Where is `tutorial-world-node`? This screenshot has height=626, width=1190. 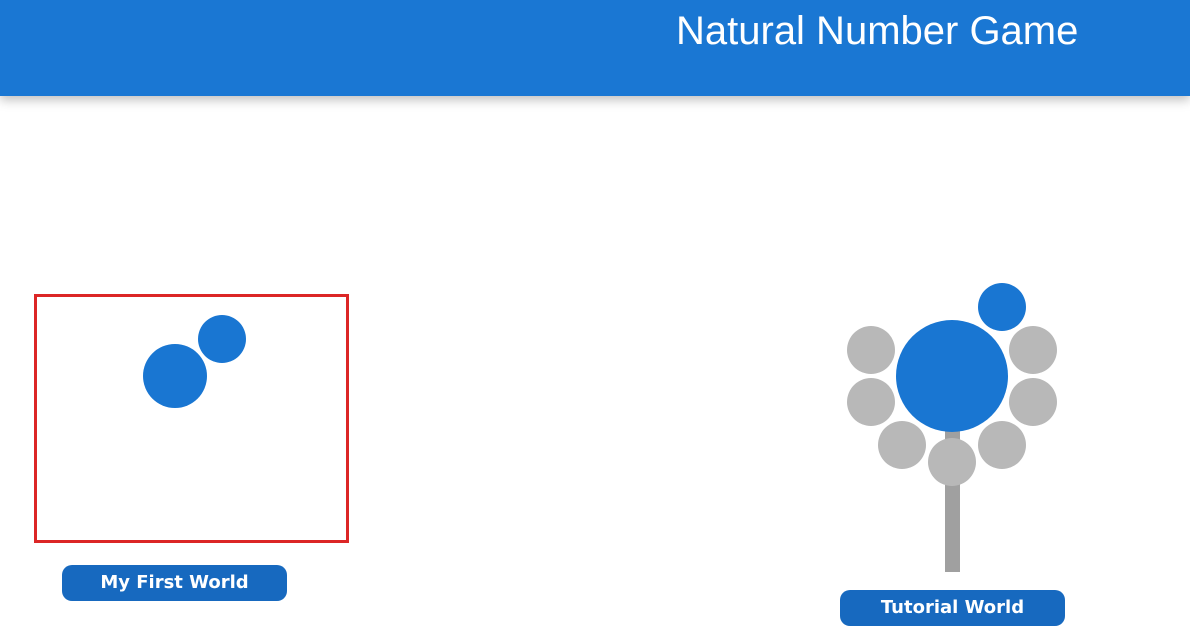
tutorial-world-node is located at coordinates (952, 376).